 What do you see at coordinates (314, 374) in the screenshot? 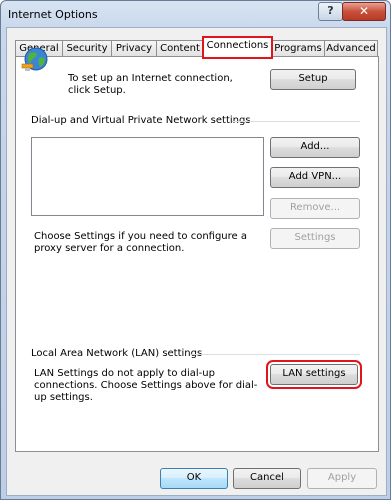
I see `lan-settings-button: LAN settings` at bounding box center [314, 374].